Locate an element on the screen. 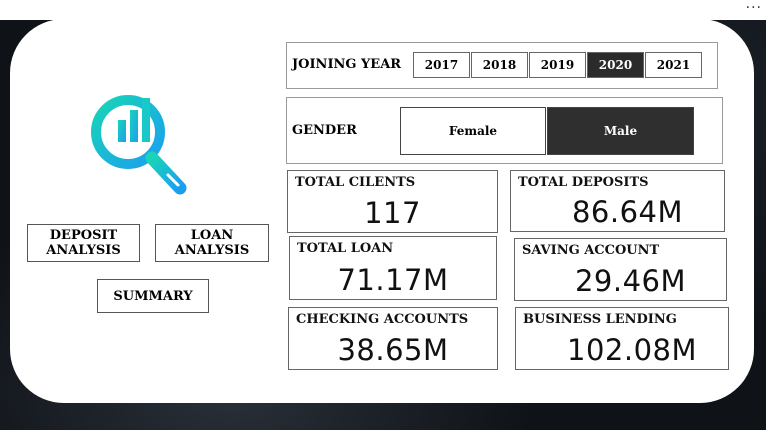 The height and width of the screenshot is (430, 766). kpi-total-deposits: TOTAL DEPOSITS 86.64M is located at coordinates (617, 201).